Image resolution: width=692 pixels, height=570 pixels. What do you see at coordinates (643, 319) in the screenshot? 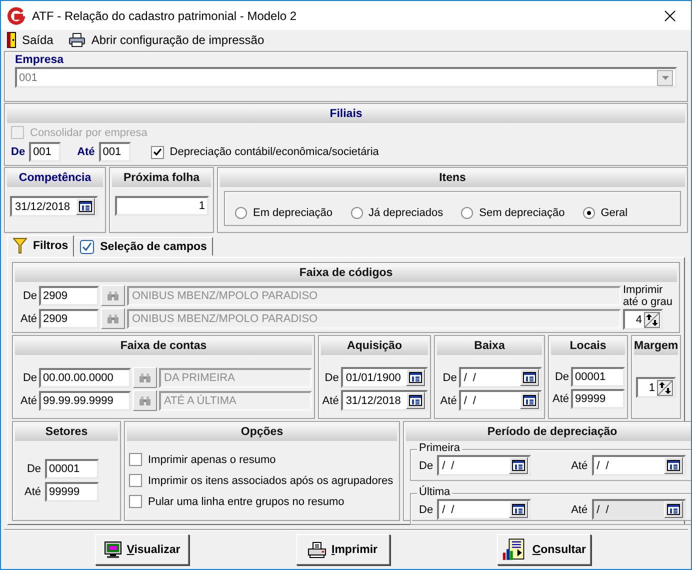
I see `spin-field: 4` at bounding box center [643, 319].